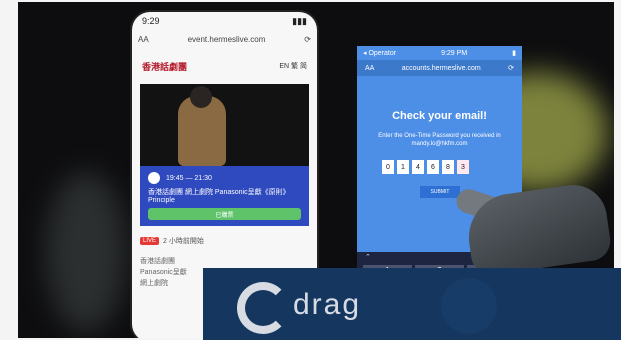  What do you see at coordinates (219, 192) in the screenshot?
I see `event-title: 香港話劇團 網上劇院 Panasonic呈獻《原則》` at bounding box center [219, 192].